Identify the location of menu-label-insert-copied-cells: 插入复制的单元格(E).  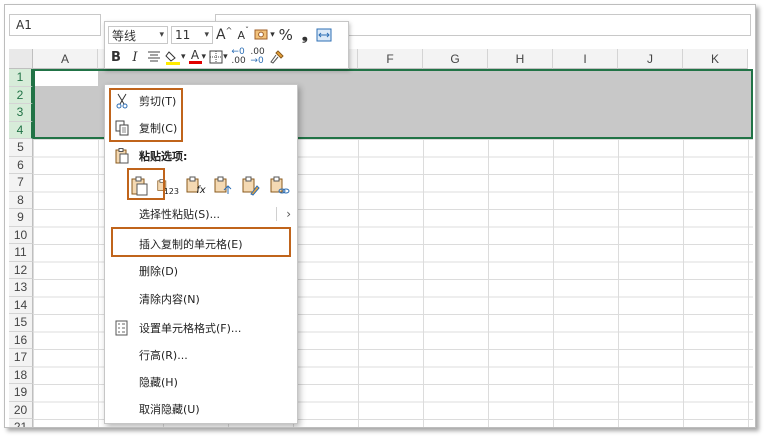
(191, 244).